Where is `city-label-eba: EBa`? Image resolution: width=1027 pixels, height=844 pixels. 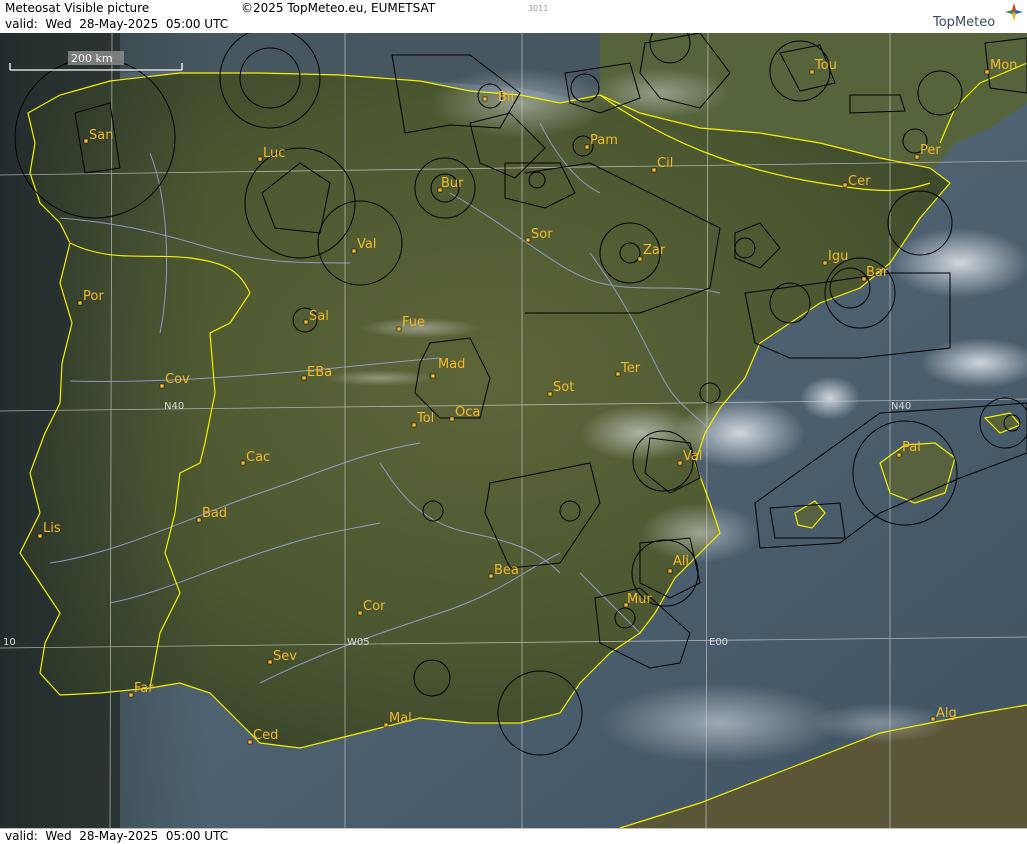 city-label-eba: EBa is located at coordinates (319, 372).